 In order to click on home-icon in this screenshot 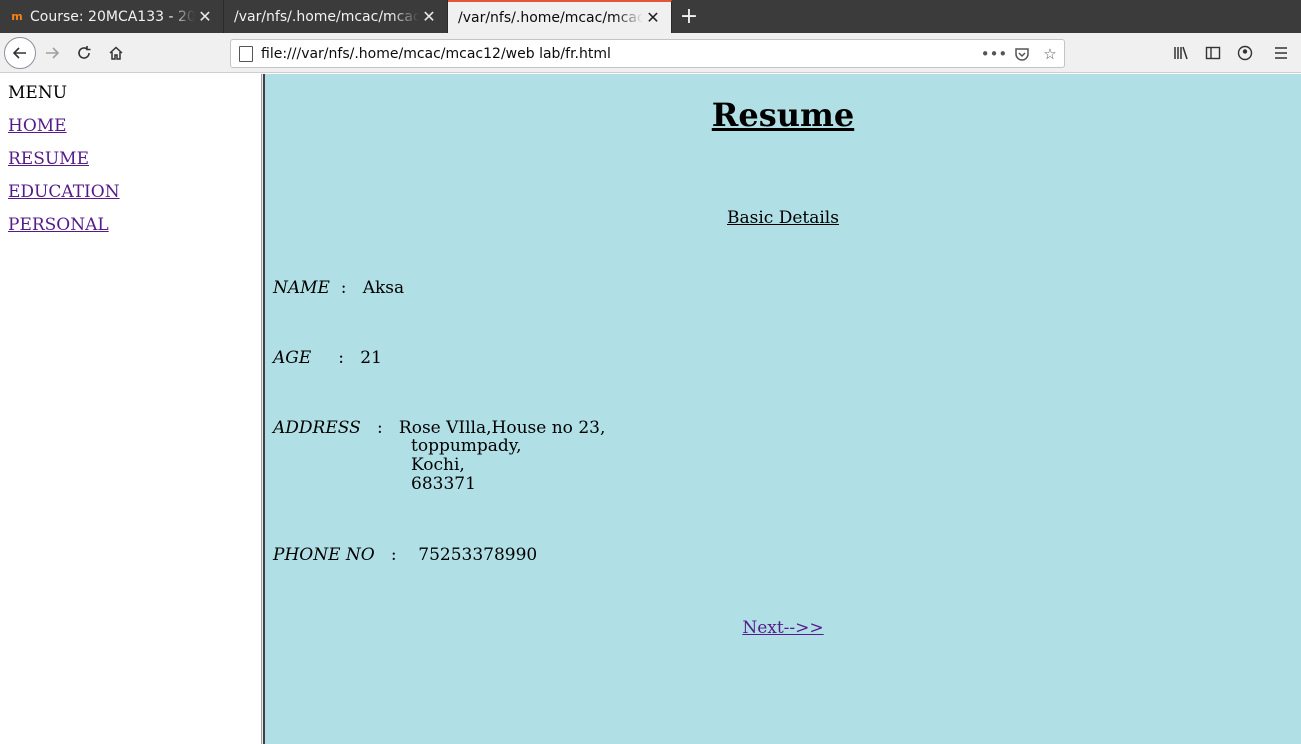, I will do `click(116, 52)`.